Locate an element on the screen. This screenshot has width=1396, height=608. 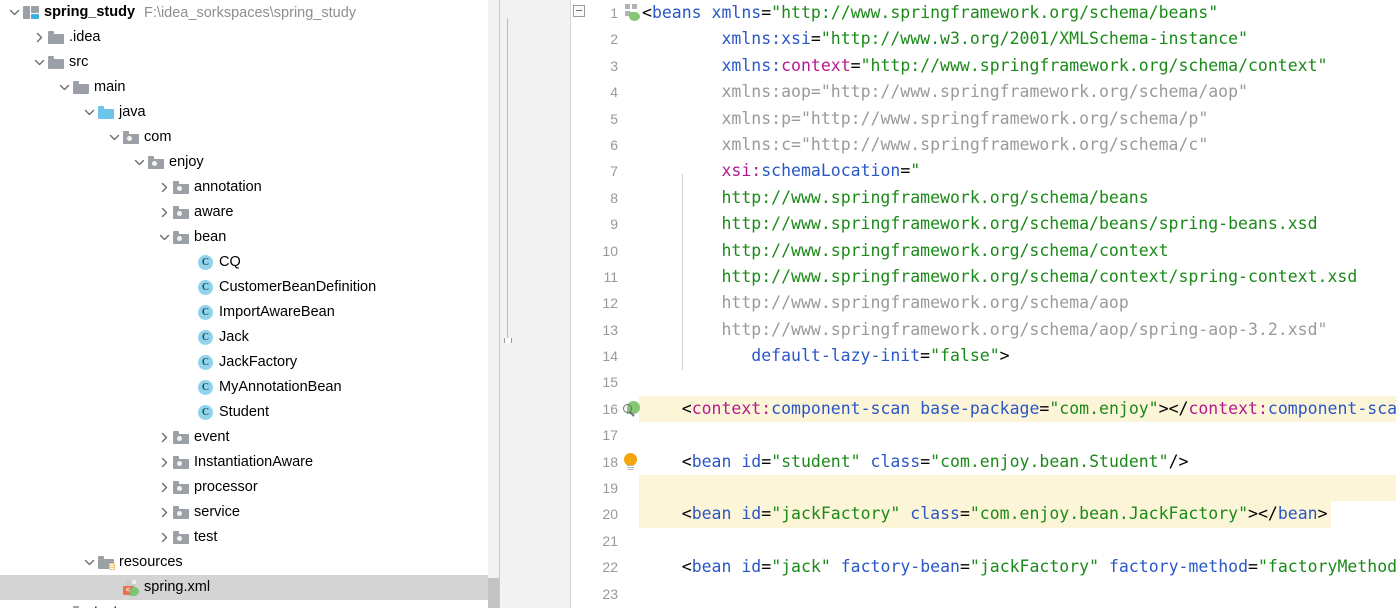
editor-gutter is located at coordinates (535, 304).